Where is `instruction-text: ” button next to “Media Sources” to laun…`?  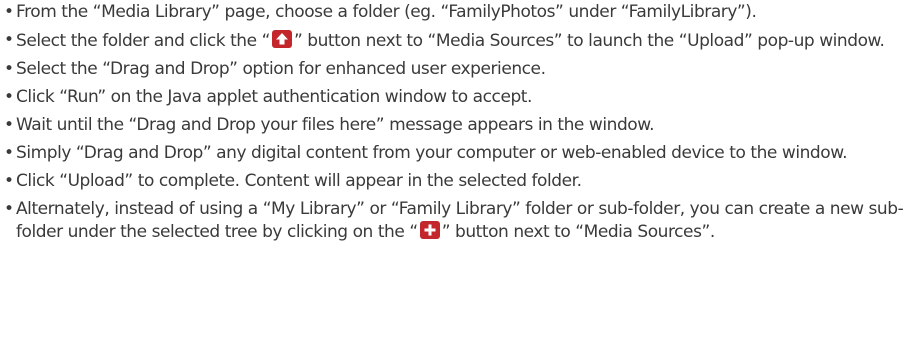
instruction-text: ” button next to “Media Sources” to laun… is located at coordinates (589, 41).